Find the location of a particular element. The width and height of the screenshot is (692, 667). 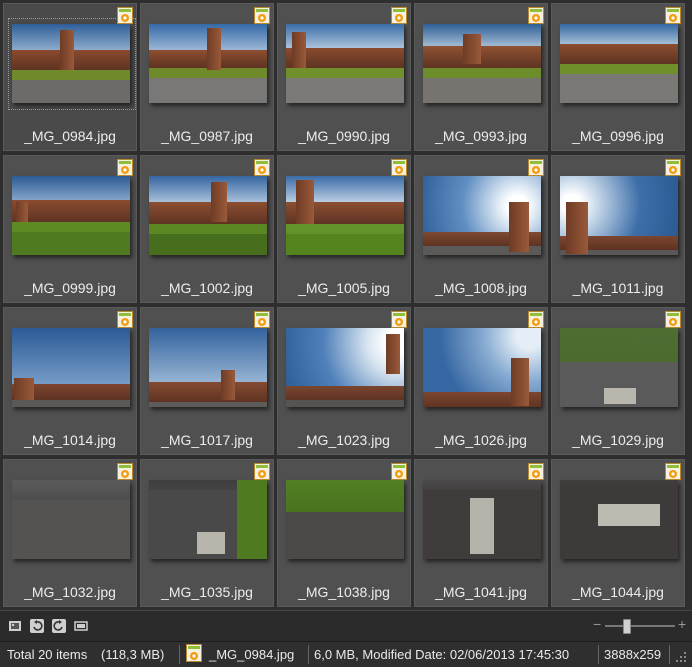

thumbnail-tile: _MG_1026.jpg is located at coordinates (481, 381).